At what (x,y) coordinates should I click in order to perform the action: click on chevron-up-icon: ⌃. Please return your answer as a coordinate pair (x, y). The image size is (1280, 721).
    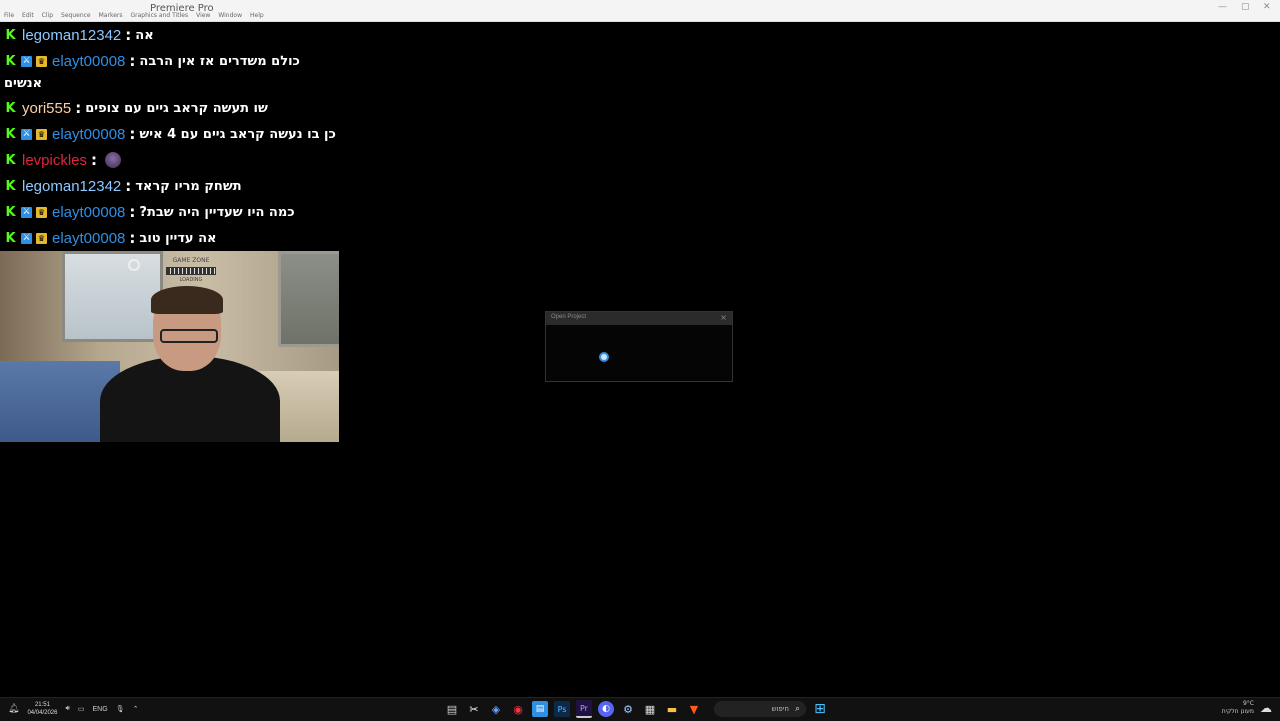
    Looking at the image, I should click on (136, 709).